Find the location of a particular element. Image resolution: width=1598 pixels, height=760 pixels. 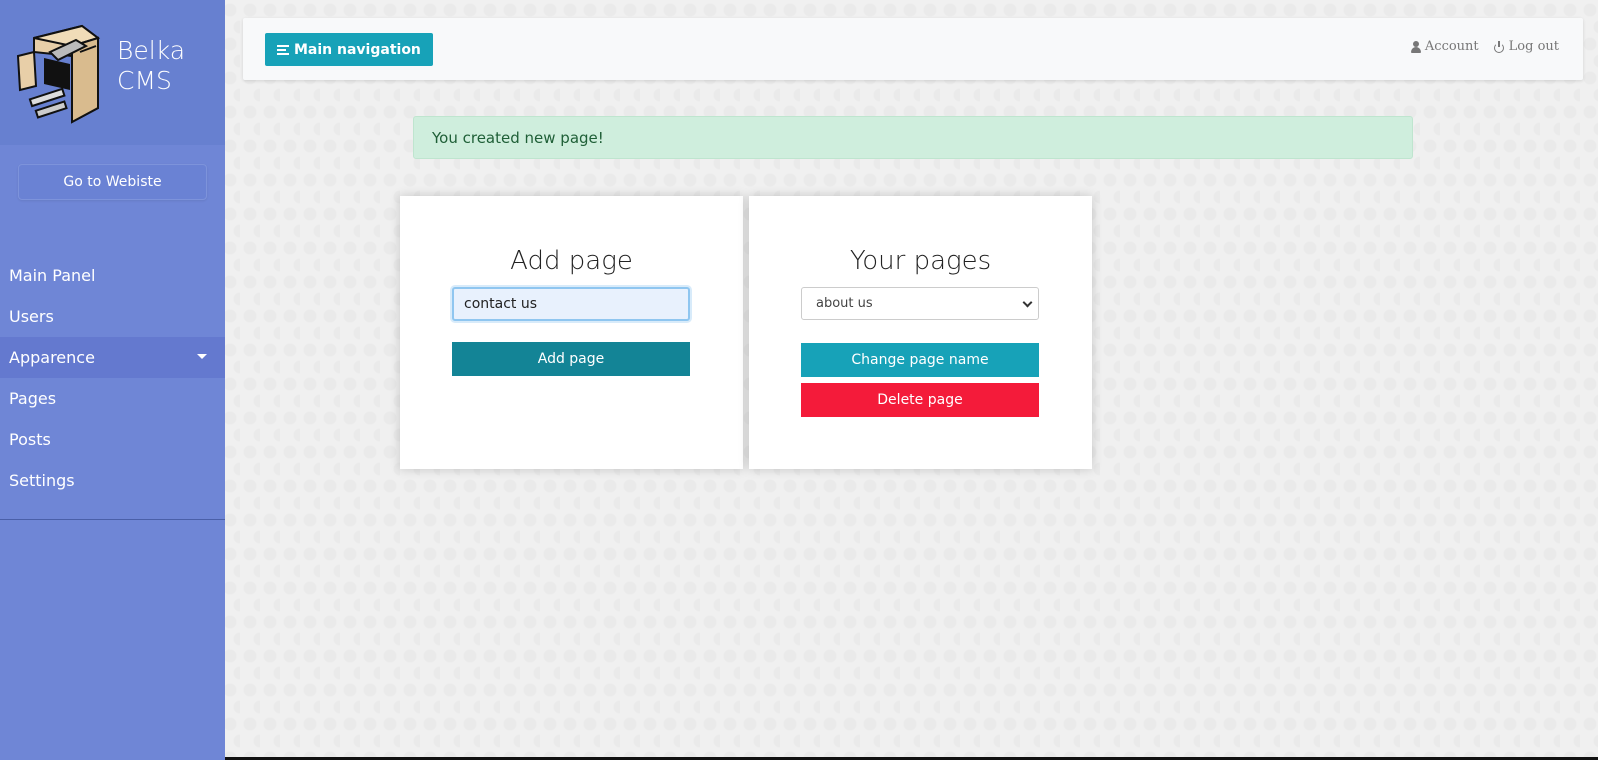

sidebar-divider is located at coordinates (112, 519).